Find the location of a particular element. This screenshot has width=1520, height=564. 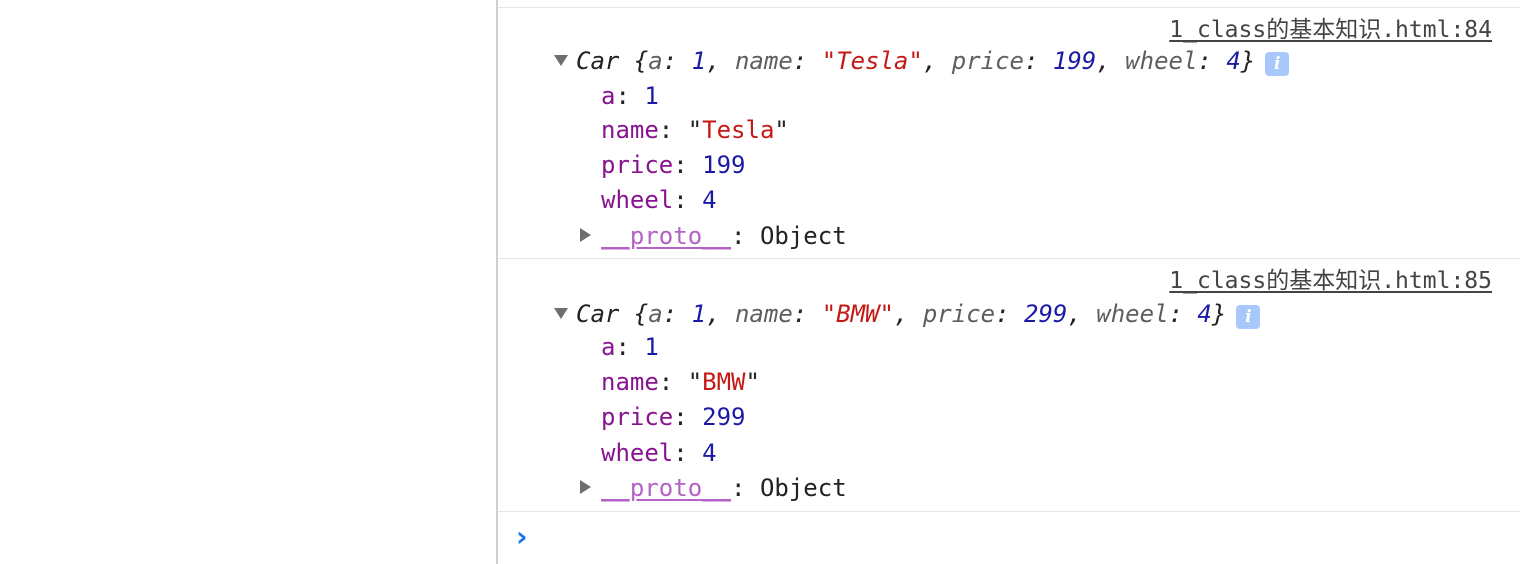

string-value: Tesla is located at coordinates (738, 130).